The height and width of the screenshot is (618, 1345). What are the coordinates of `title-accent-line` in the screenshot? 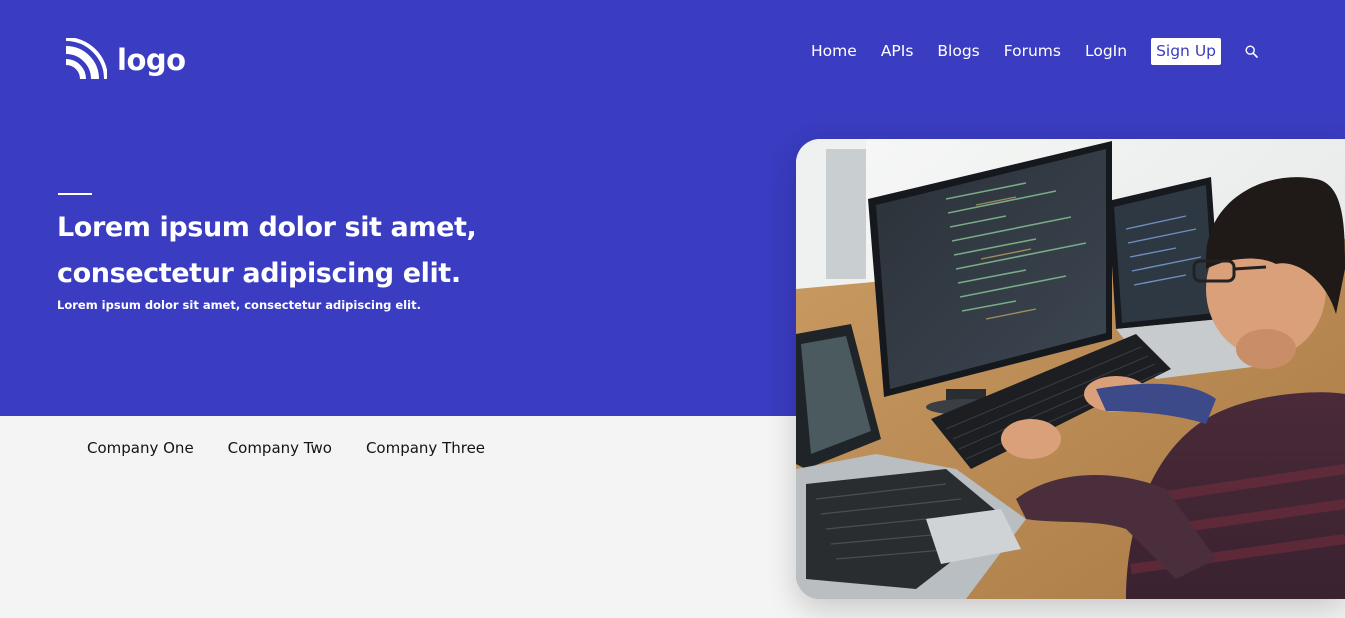 It's located at (75, 194).